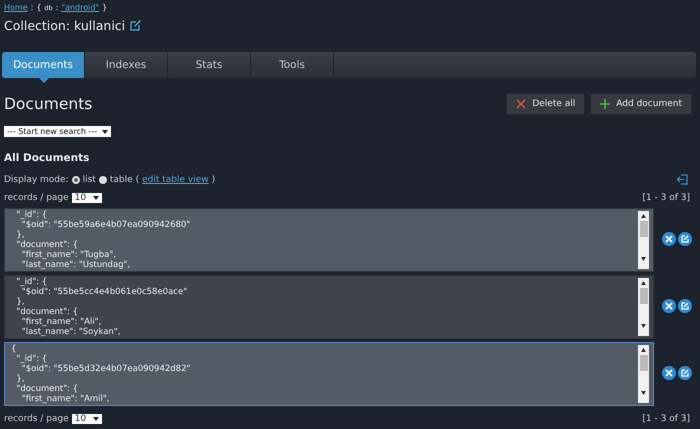 The image size is (700, 429). What do you see at coordinates (44, 80) in the screenshot?
I see `tab-pointer-icon` at bounding box center [44, 80].